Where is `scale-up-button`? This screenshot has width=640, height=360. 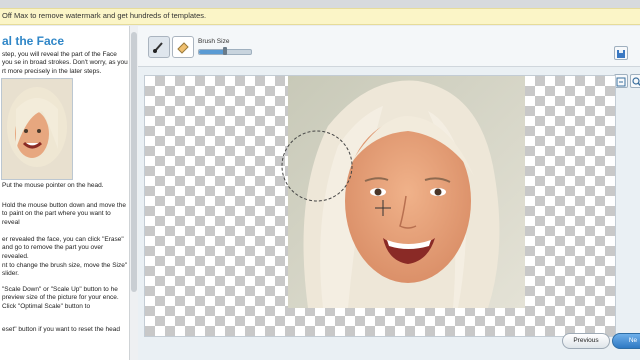 scale-up-button is located at coordinates (635, 81).